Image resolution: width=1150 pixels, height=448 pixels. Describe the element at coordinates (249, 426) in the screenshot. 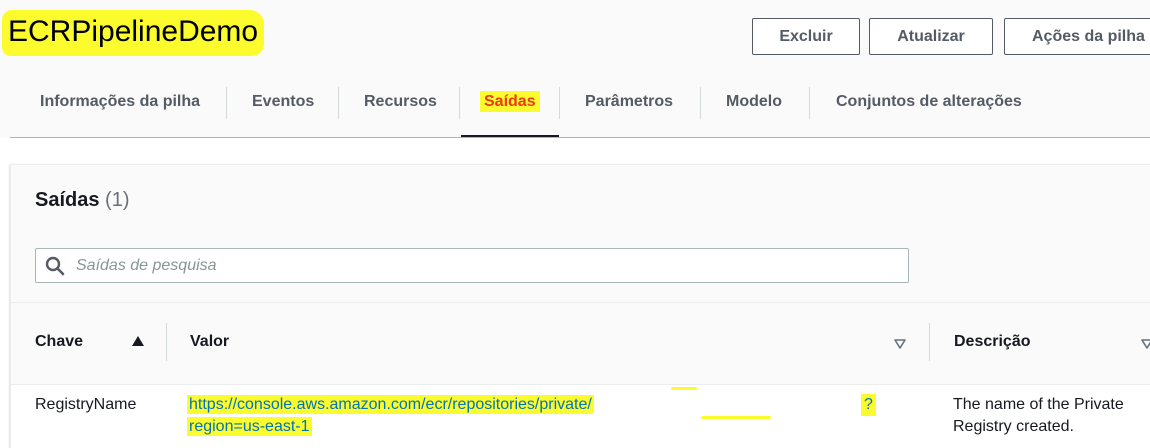

I see `url-line-2: region=us-east-1` at that location.